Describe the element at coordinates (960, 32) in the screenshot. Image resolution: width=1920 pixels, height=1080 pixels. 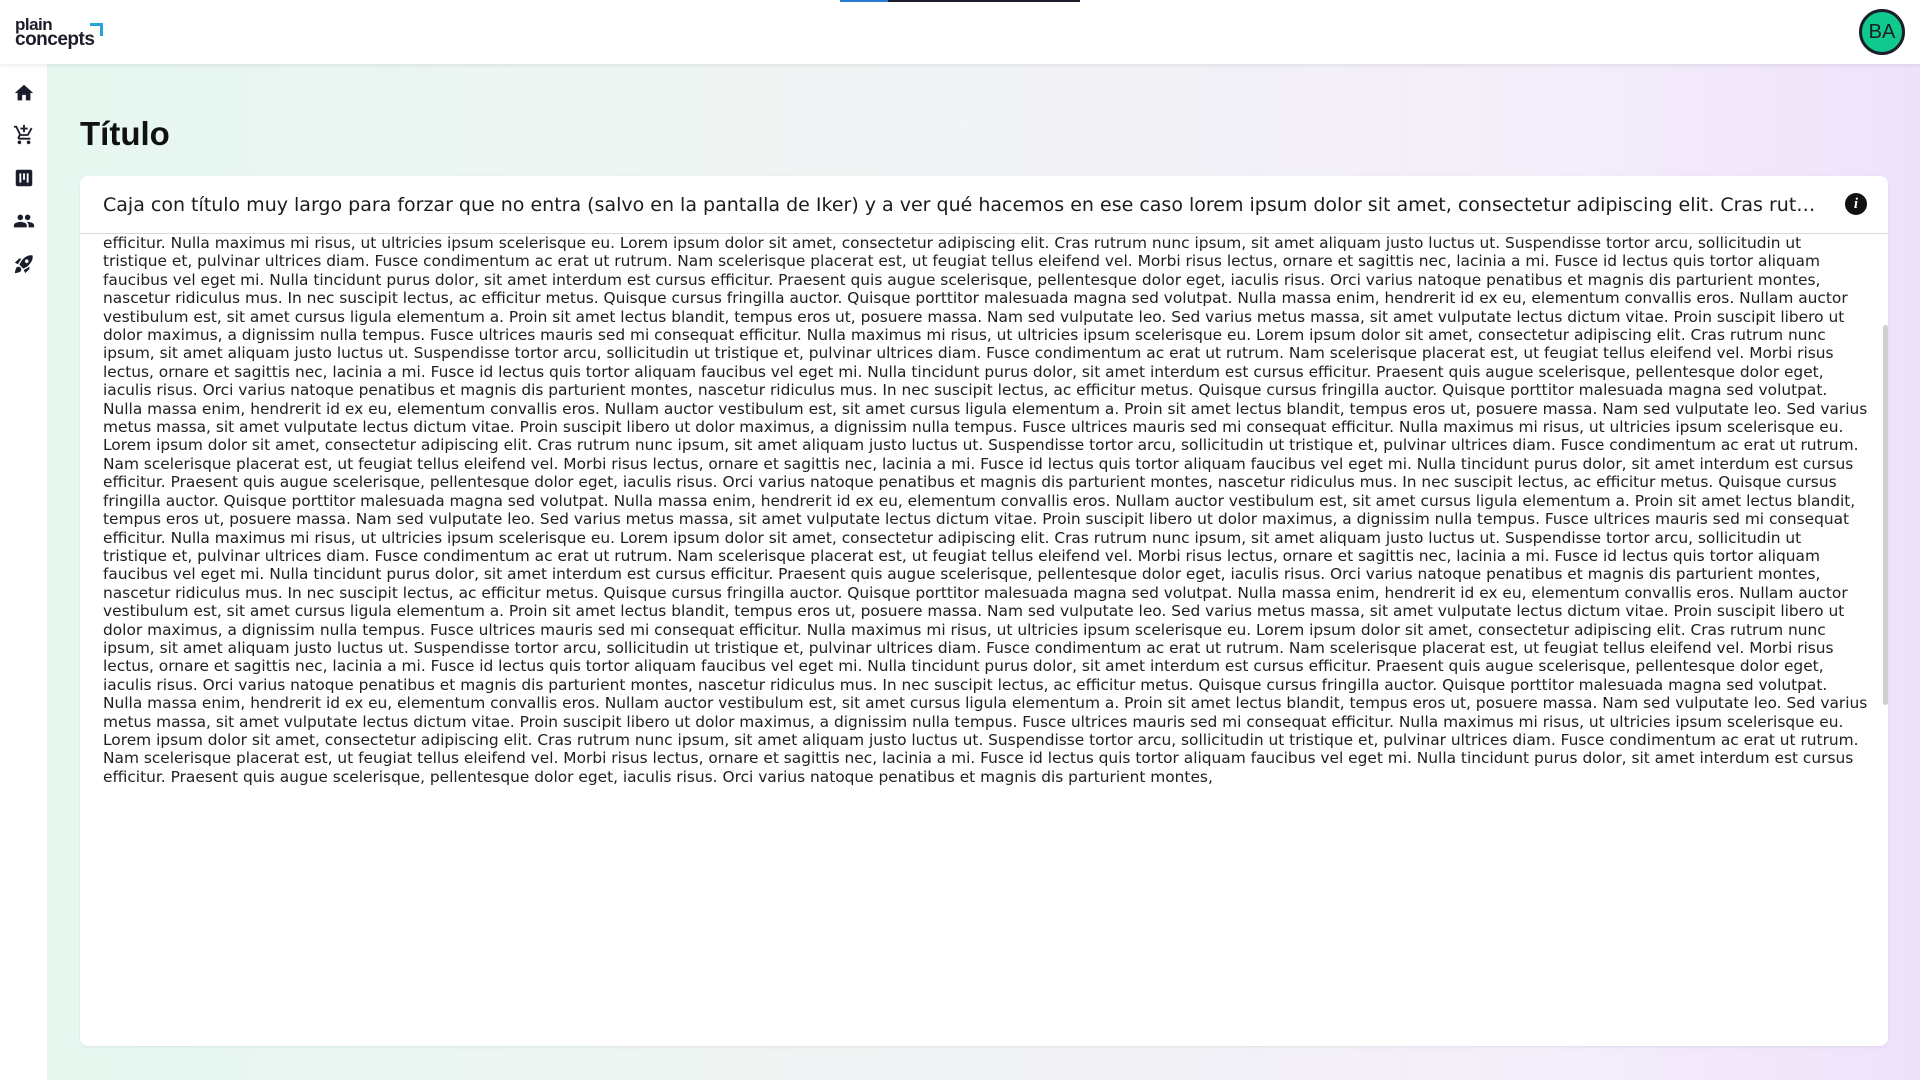
I see `top-bar: plain concepts BA` at that location.